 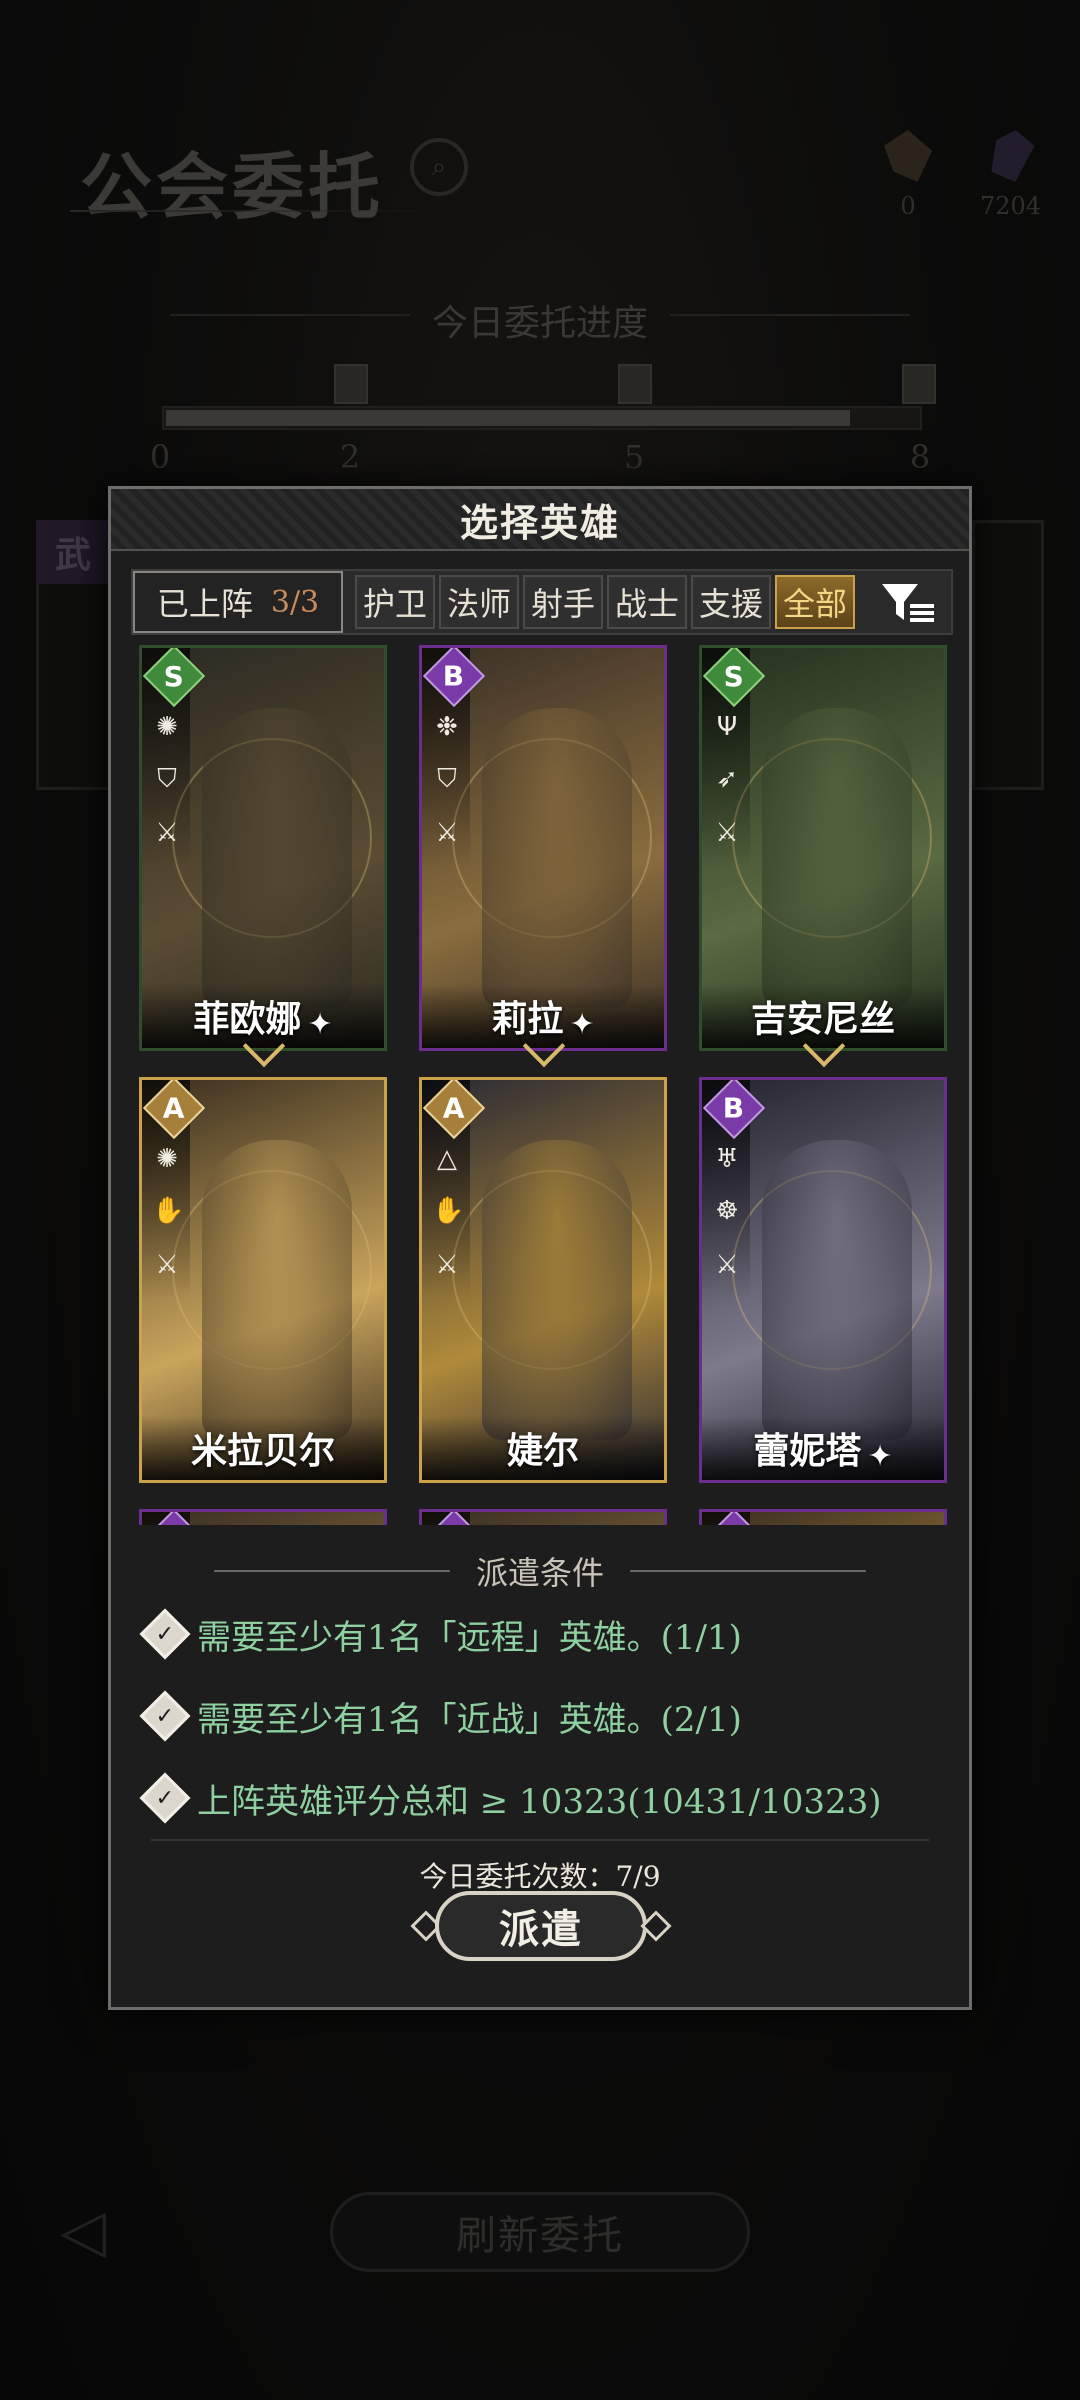 I want to click on conditions-title: 派遣条件, so click(x=539, y=1573).